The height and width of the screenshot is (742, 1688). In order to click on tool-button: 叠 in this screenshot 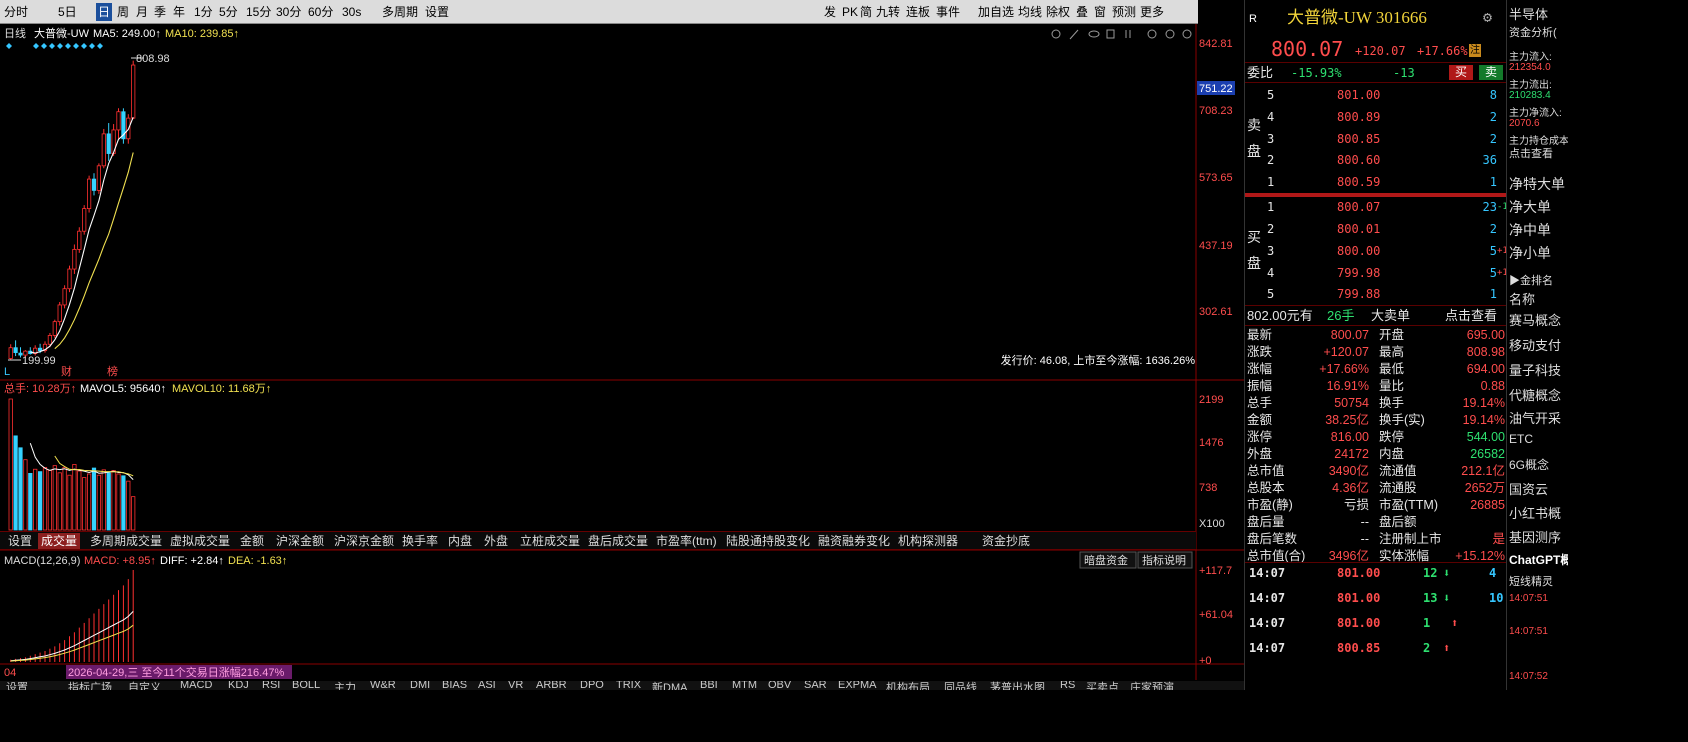, I will do `click(1082, 12)`.